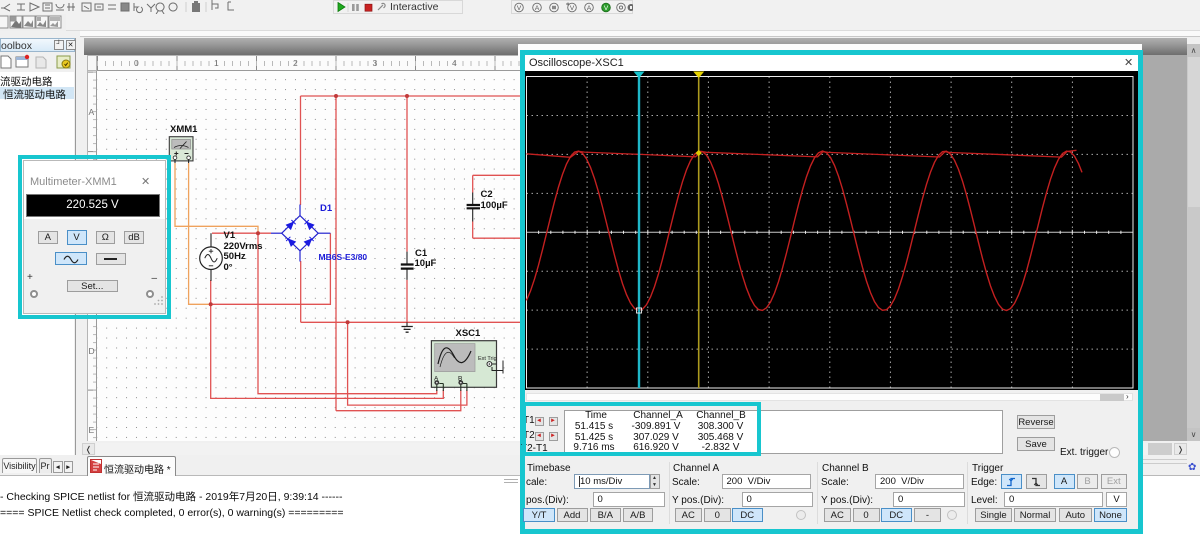  What do you see at coordinates (487, 359) in the screenshot?
I see `svg-text: Ext Trig` at bounding box center [487, 359].